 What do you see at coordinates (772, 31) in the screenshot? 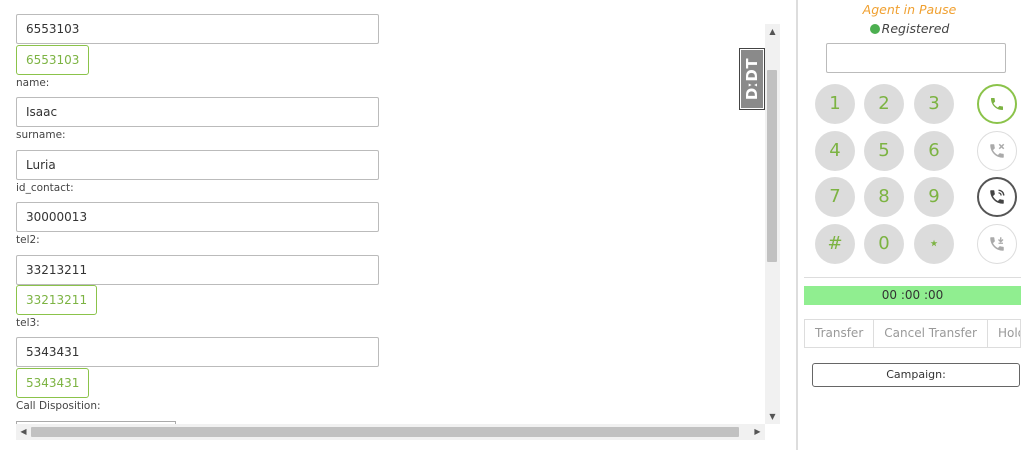
I see `scroll-up-arrow-icon: ▲` at bounding box center [772, 31].